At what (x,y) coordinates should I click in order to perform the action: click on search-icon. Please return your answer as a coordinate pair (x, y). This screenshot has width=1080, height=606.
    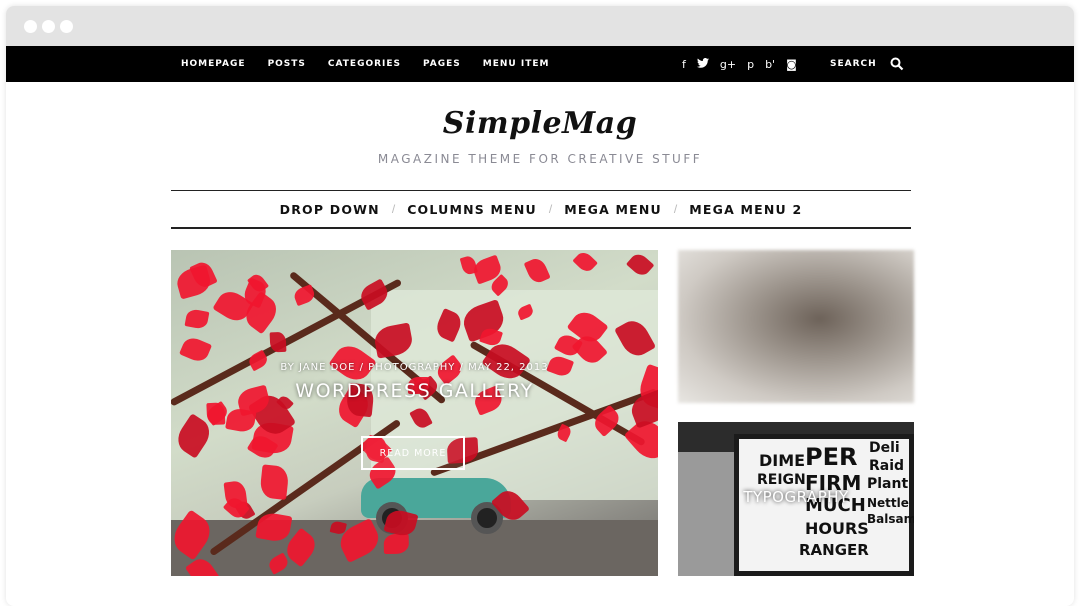
    Looking at the image, I should click on (897, 64).